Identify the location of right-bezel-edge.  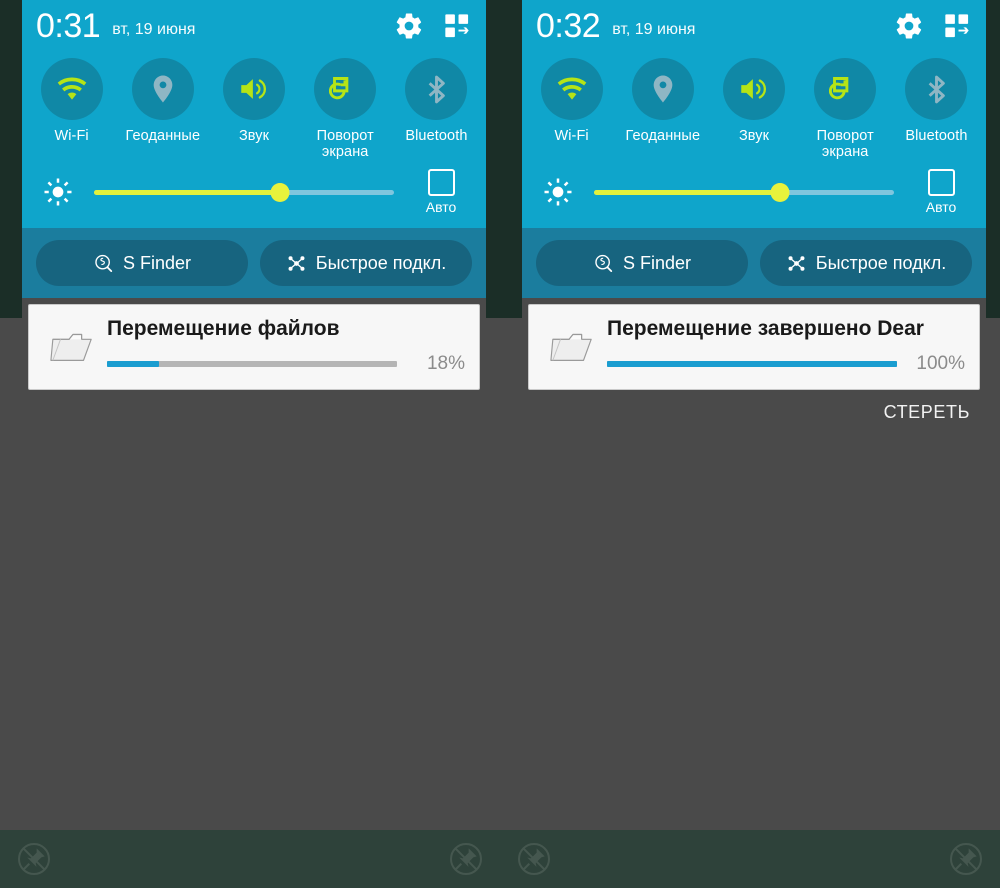
(993, 444).